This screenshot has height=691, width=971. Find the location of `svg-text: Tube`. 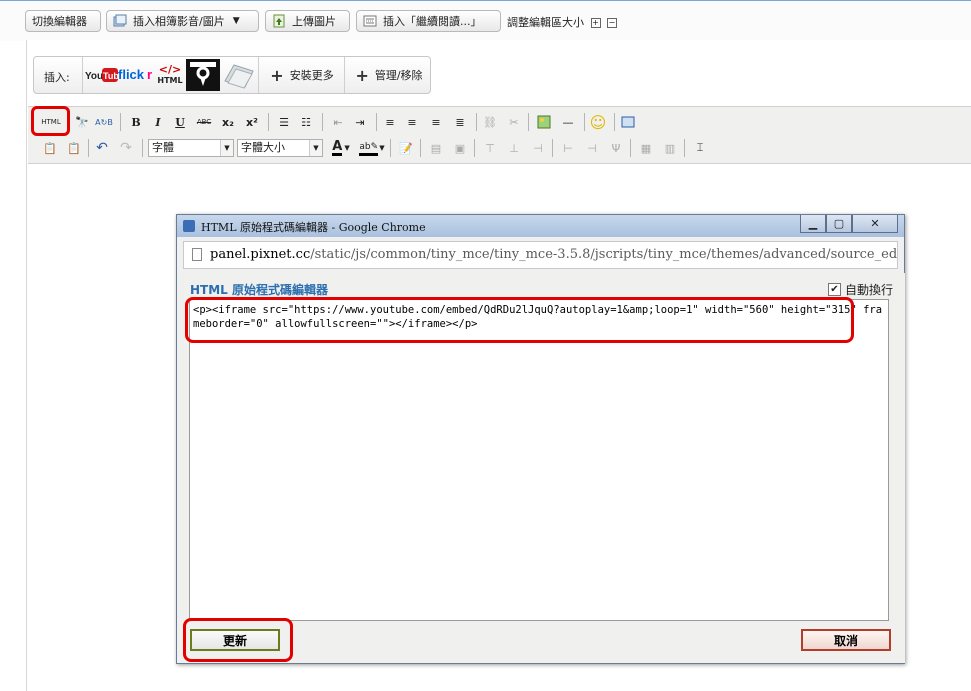

svg-text: Tube is located at coordinates (110, 76).